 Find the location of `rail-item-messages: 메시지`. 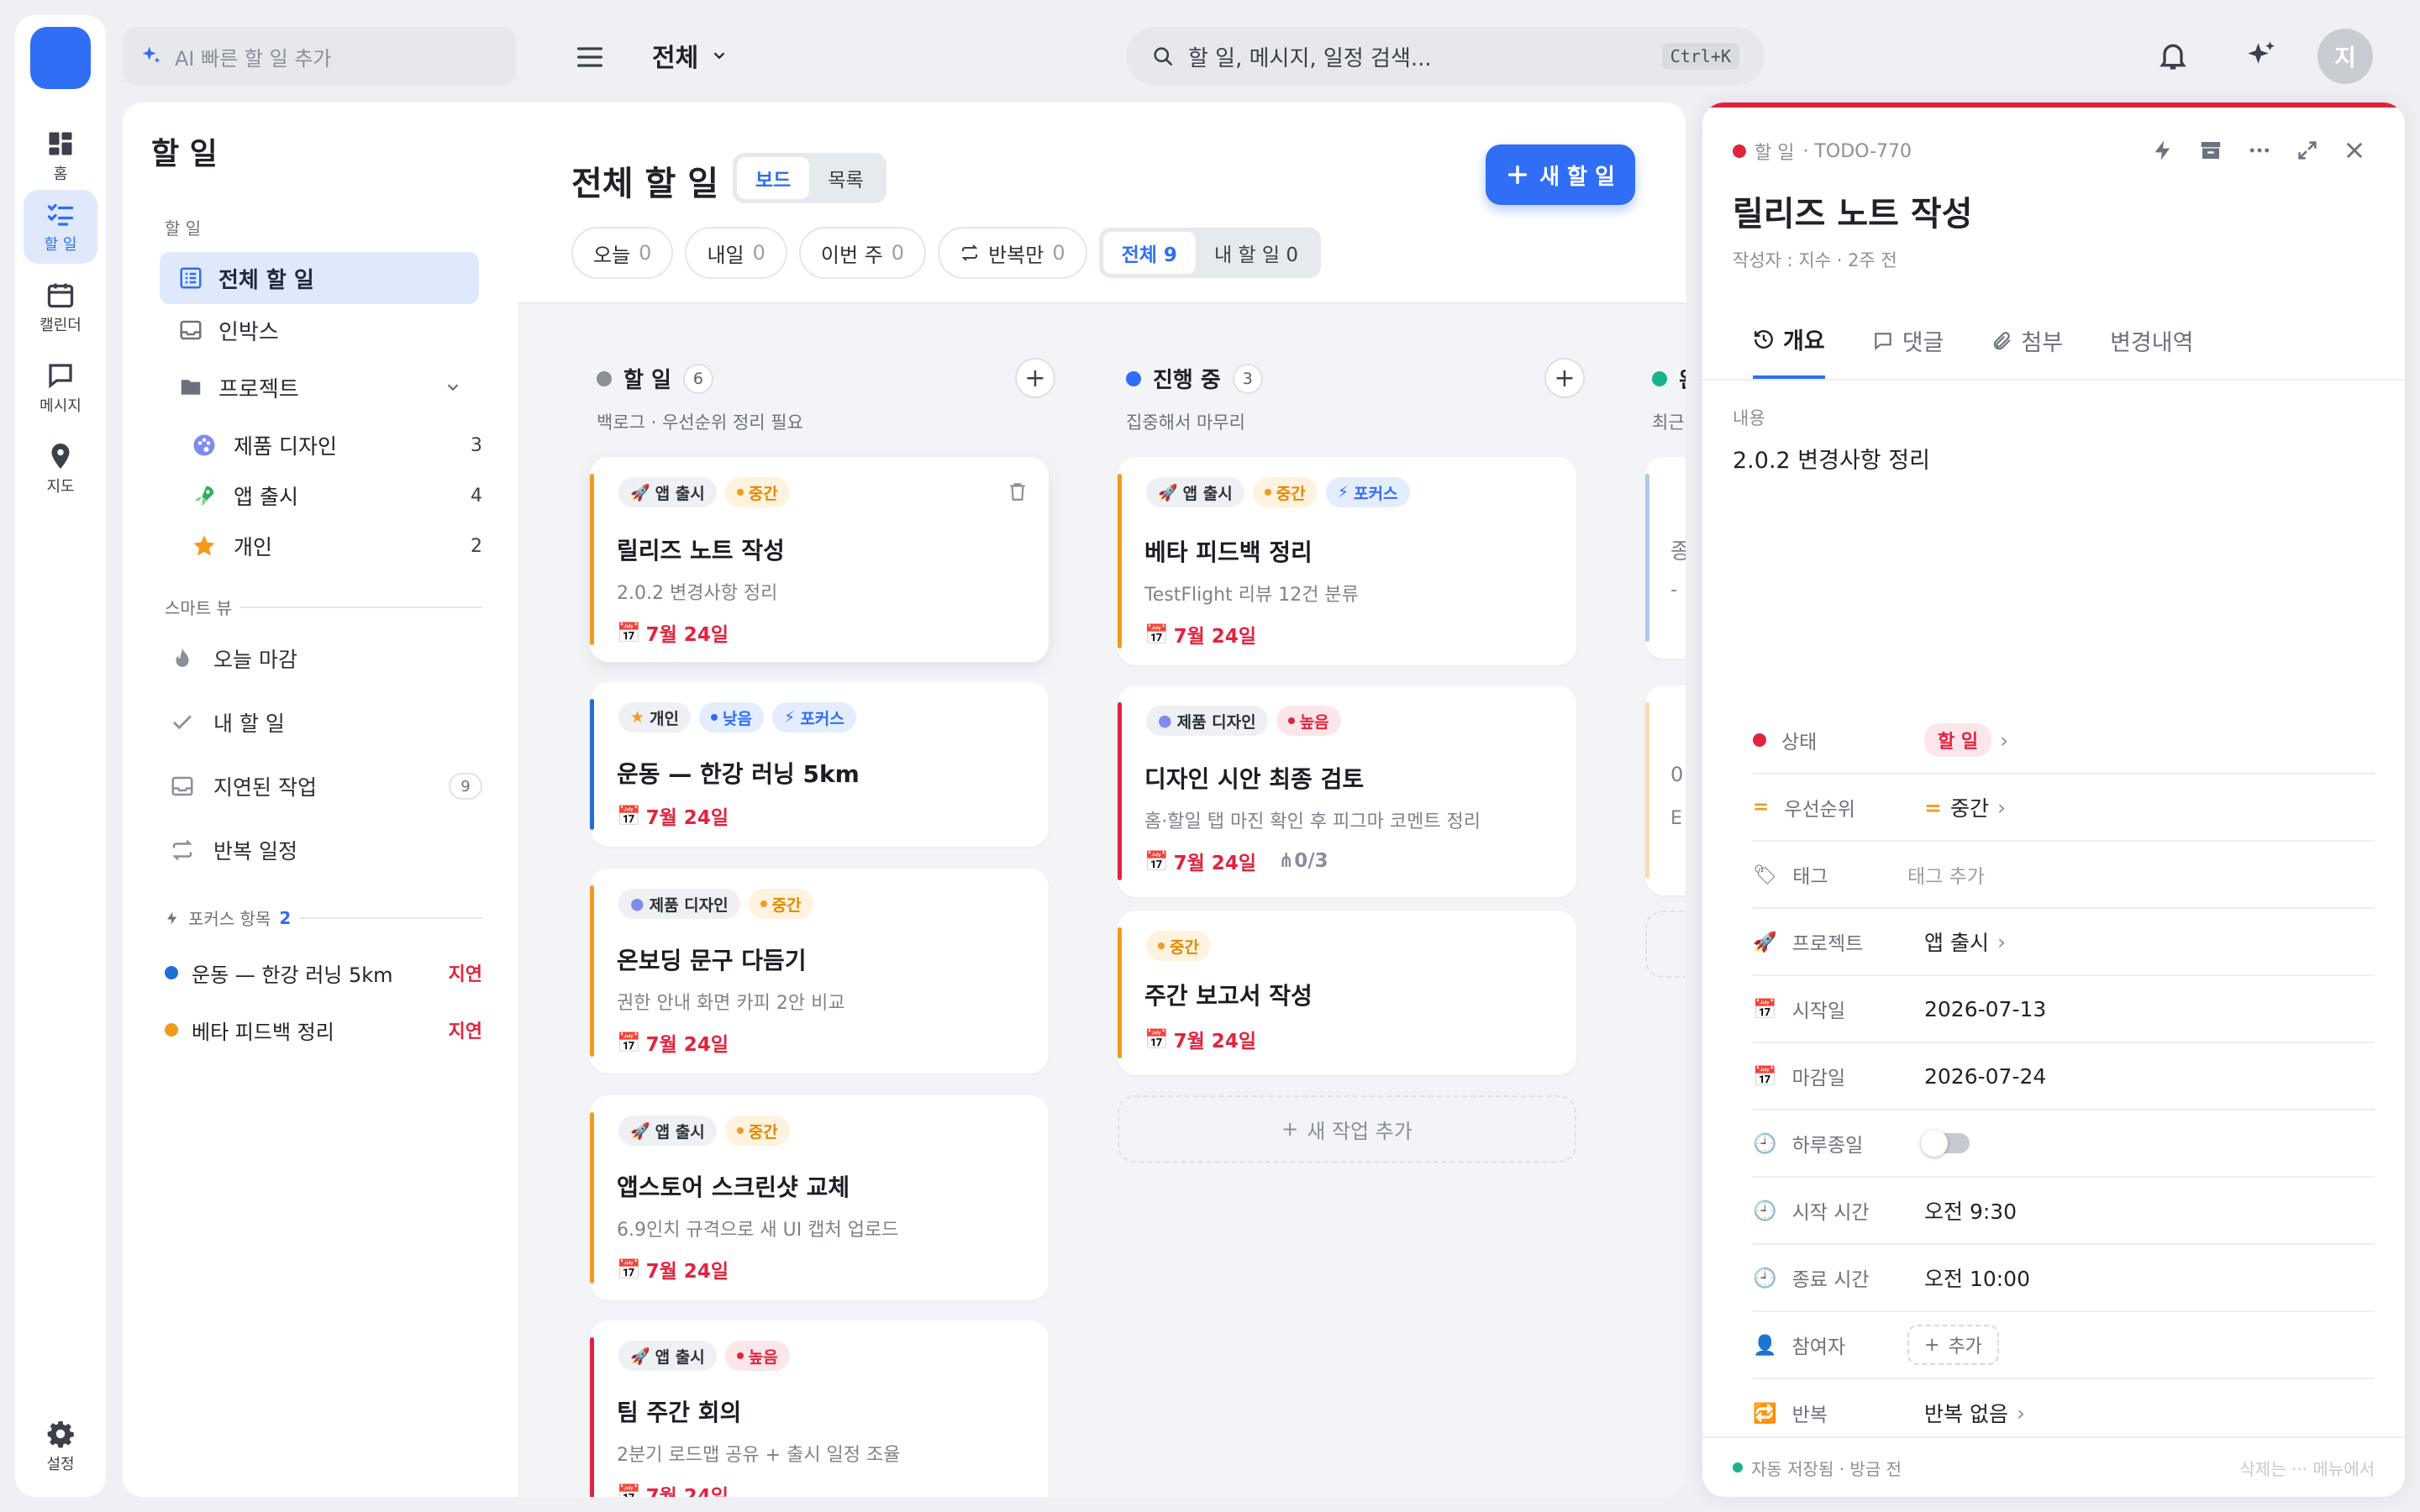

rail-item-messages: 메시지 is located at coordinates (60, 388).